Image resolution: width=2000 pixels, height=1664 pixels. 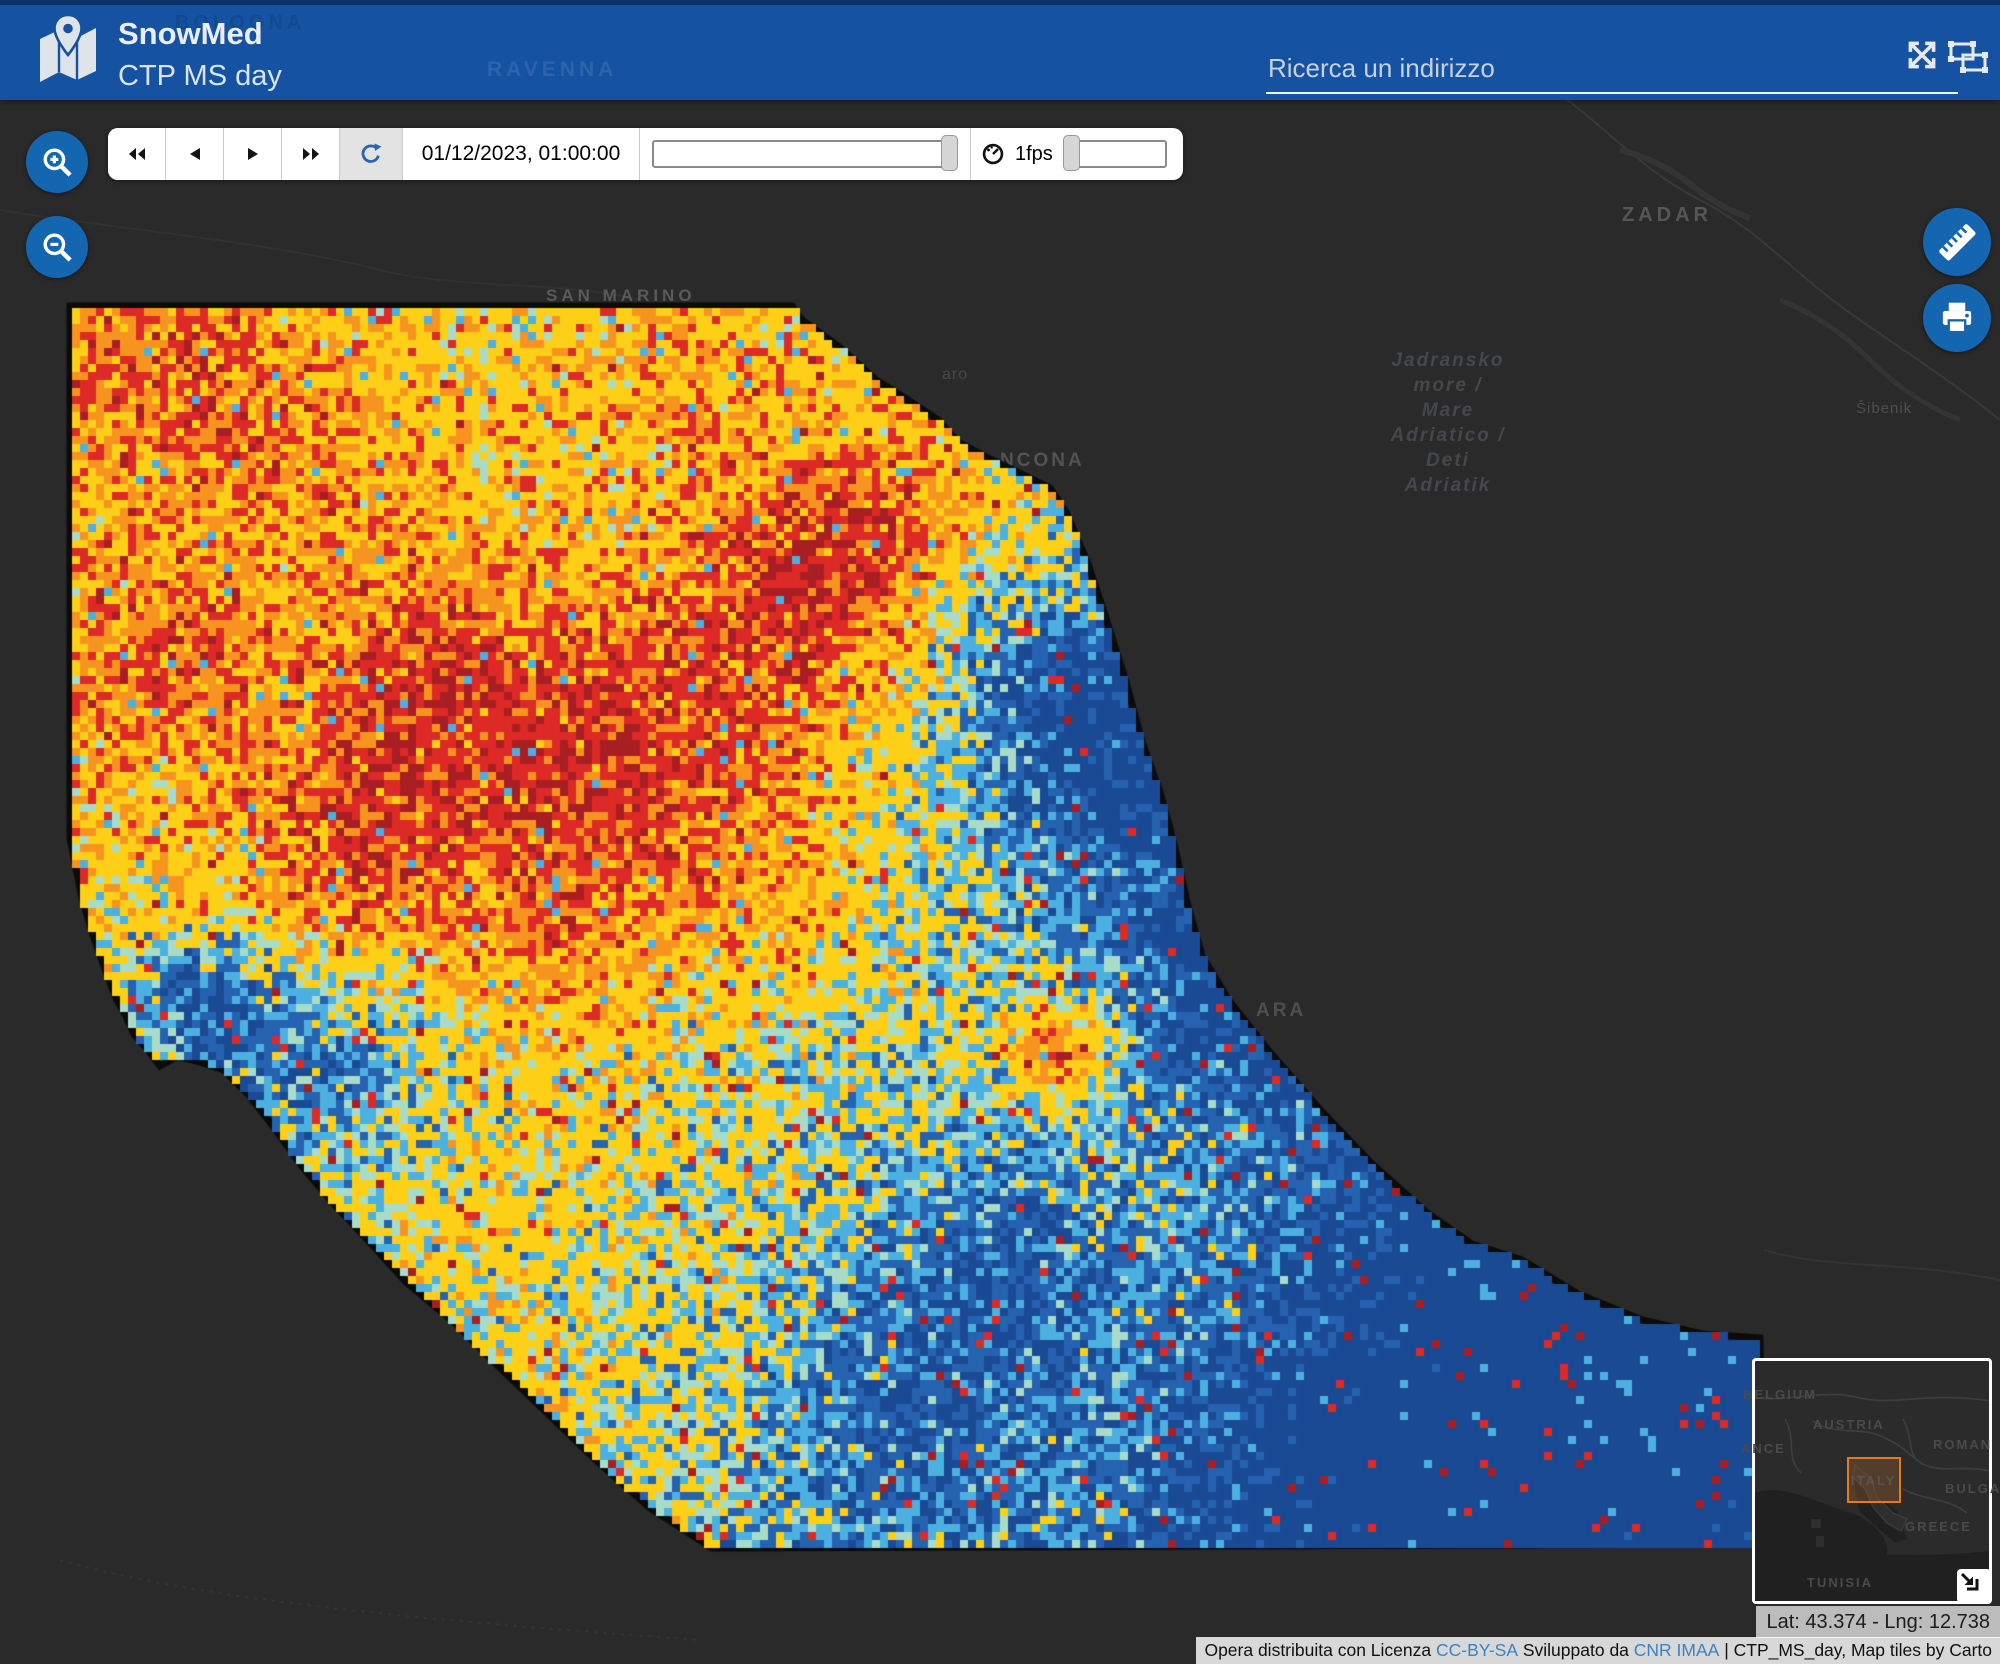 What do you see at coordinates (1922, 55) in the screenshot?
I see `fullscreen-icon` at bounding box center [1922, 55].